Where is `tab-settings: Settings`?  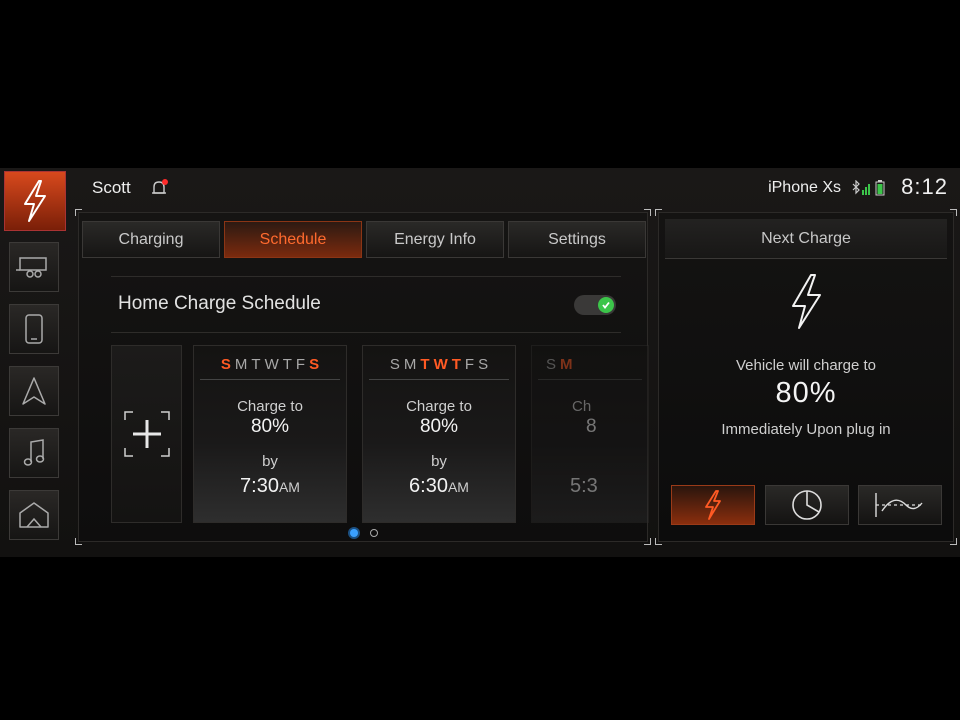
tab-settings: Settings is located at coordinates (577, 239).